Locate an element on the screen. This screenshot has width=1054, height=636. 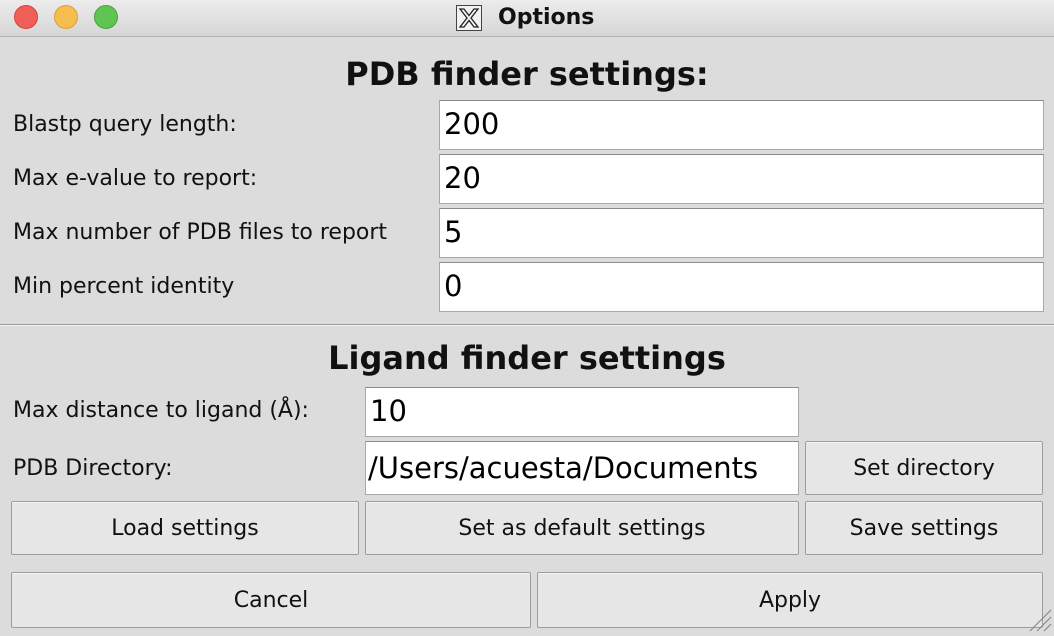
section-divider is located at coordinates (527, 325).